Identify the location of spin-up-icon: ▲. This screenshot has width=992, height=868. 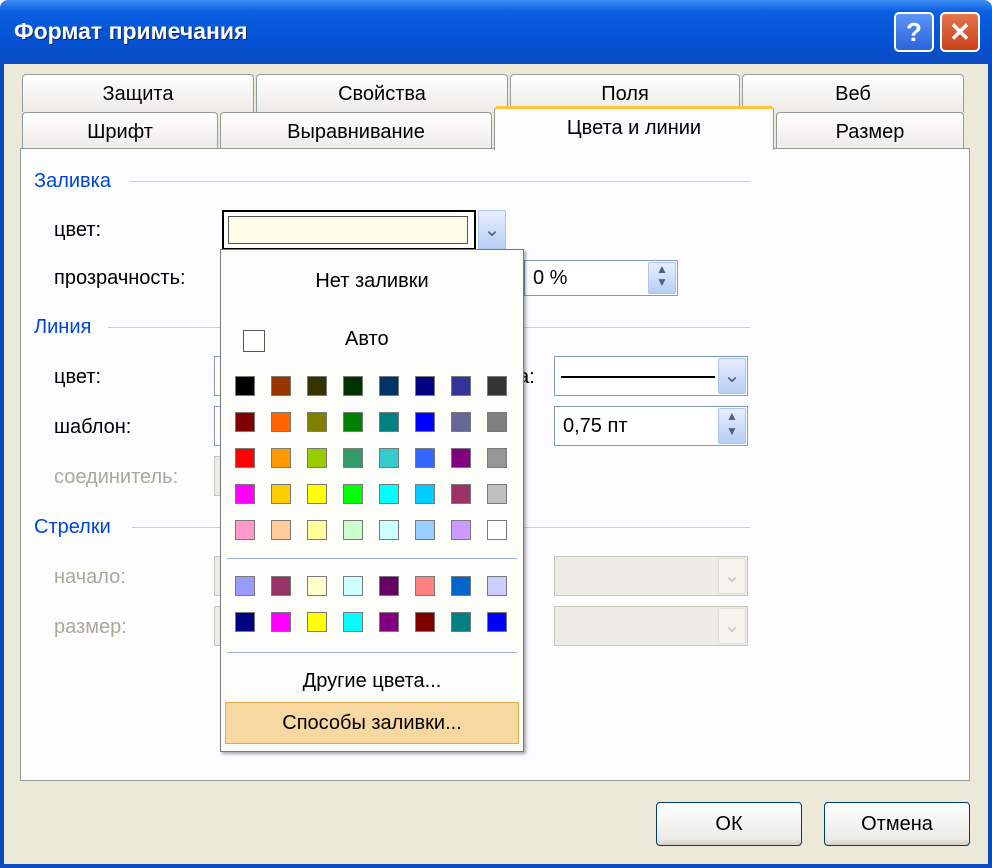
(662, 269).